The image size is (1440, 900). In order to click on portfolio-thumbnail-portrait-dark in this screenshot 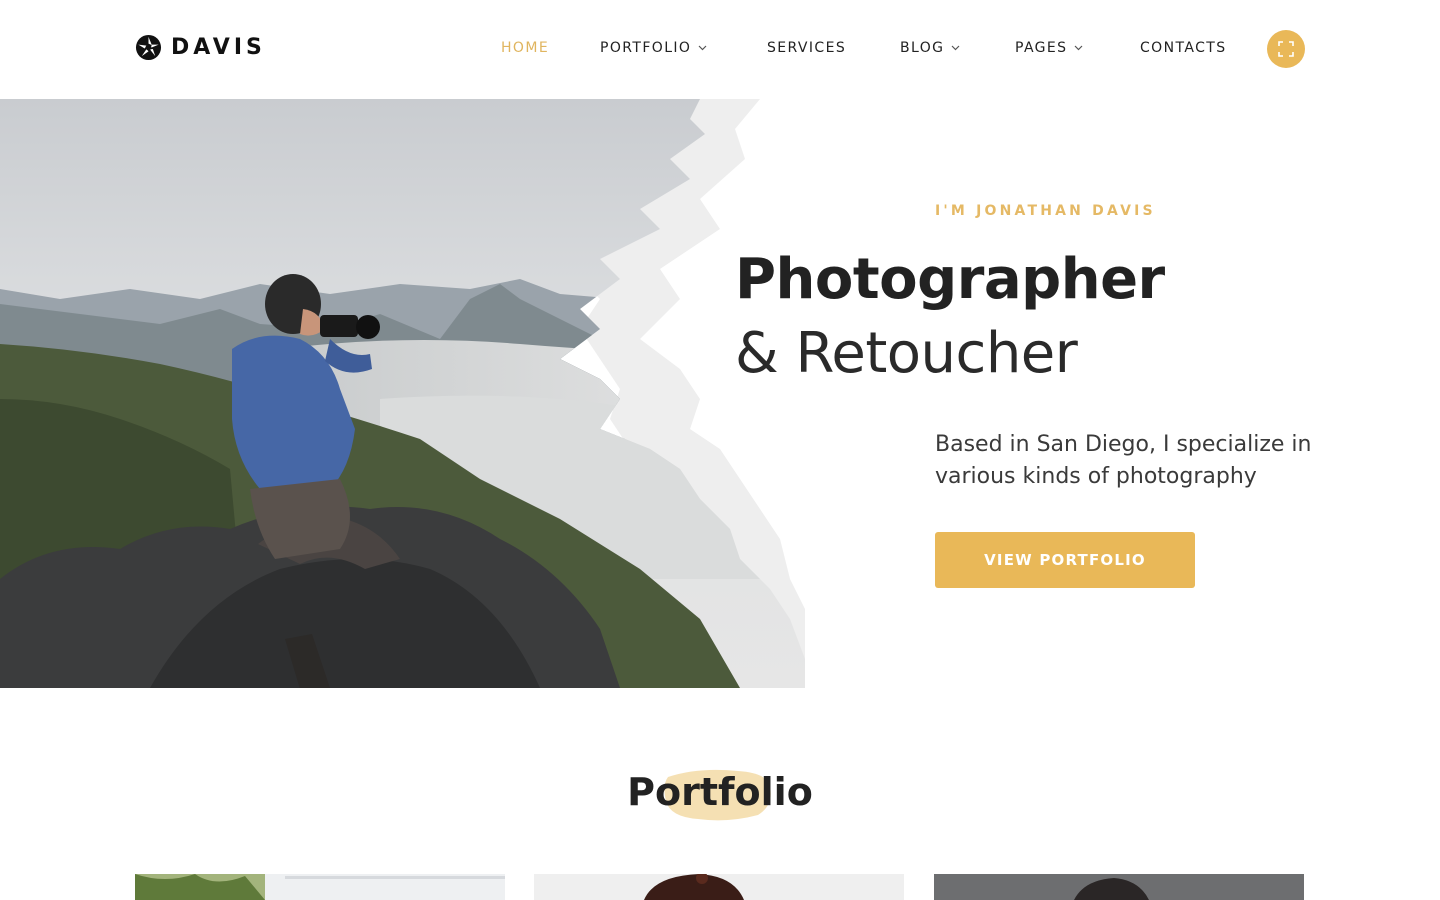, I will do `click(1119, 887)`.